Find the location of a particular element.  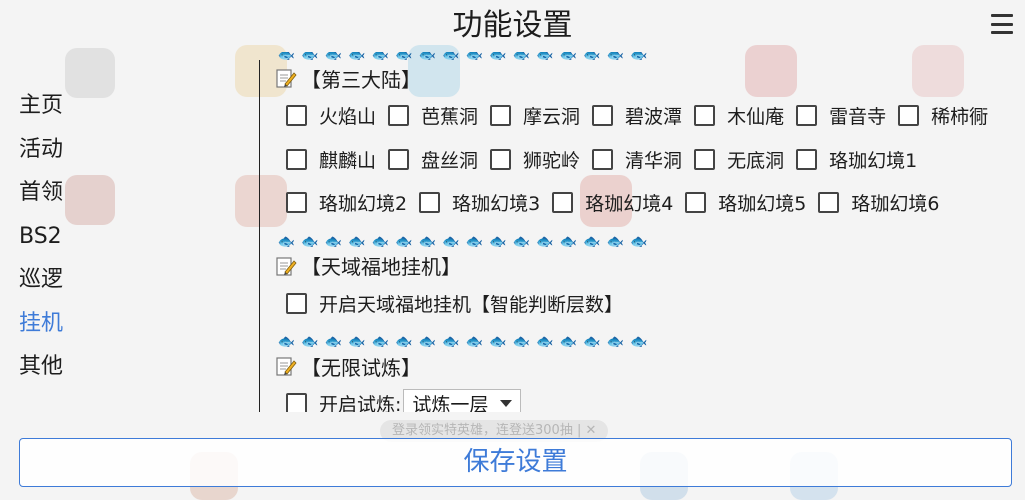

checkbox-label: 稀柿衕 is located at coordinates (960, 117).